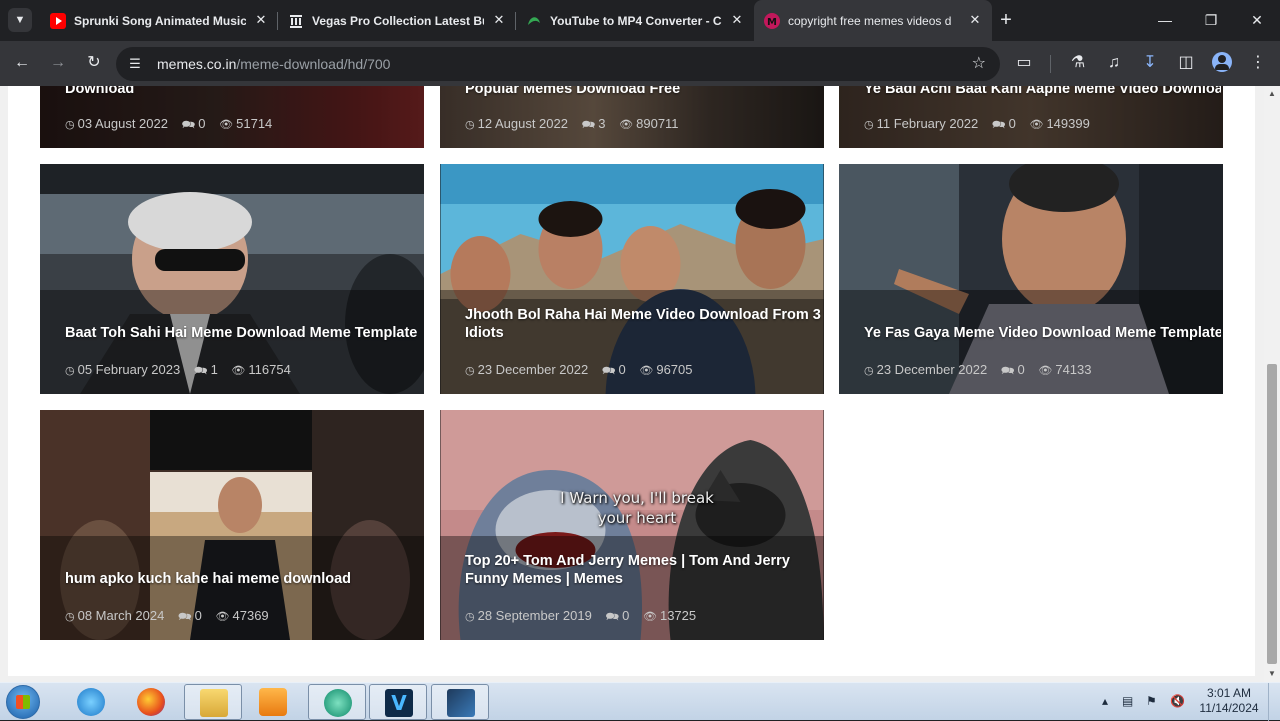 Image resolution: width=1280 pixels, height=721 pixels. What do you see at coordinates (1258, 63) in the screenshot?
I see `menu-kebab-icon: ⋮` at bounding box center [1258, 63].